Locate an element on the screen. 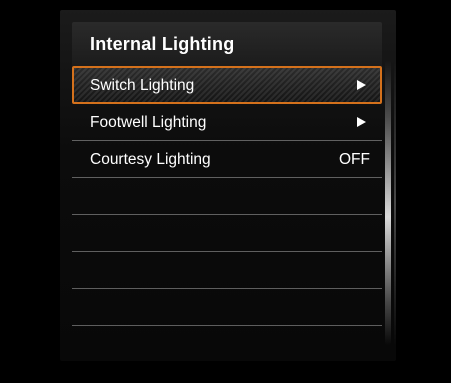 This screenshot has height=383, width=451. menu-item-switch-lighting: Switch Lighting is located at coordinates (227, 85).